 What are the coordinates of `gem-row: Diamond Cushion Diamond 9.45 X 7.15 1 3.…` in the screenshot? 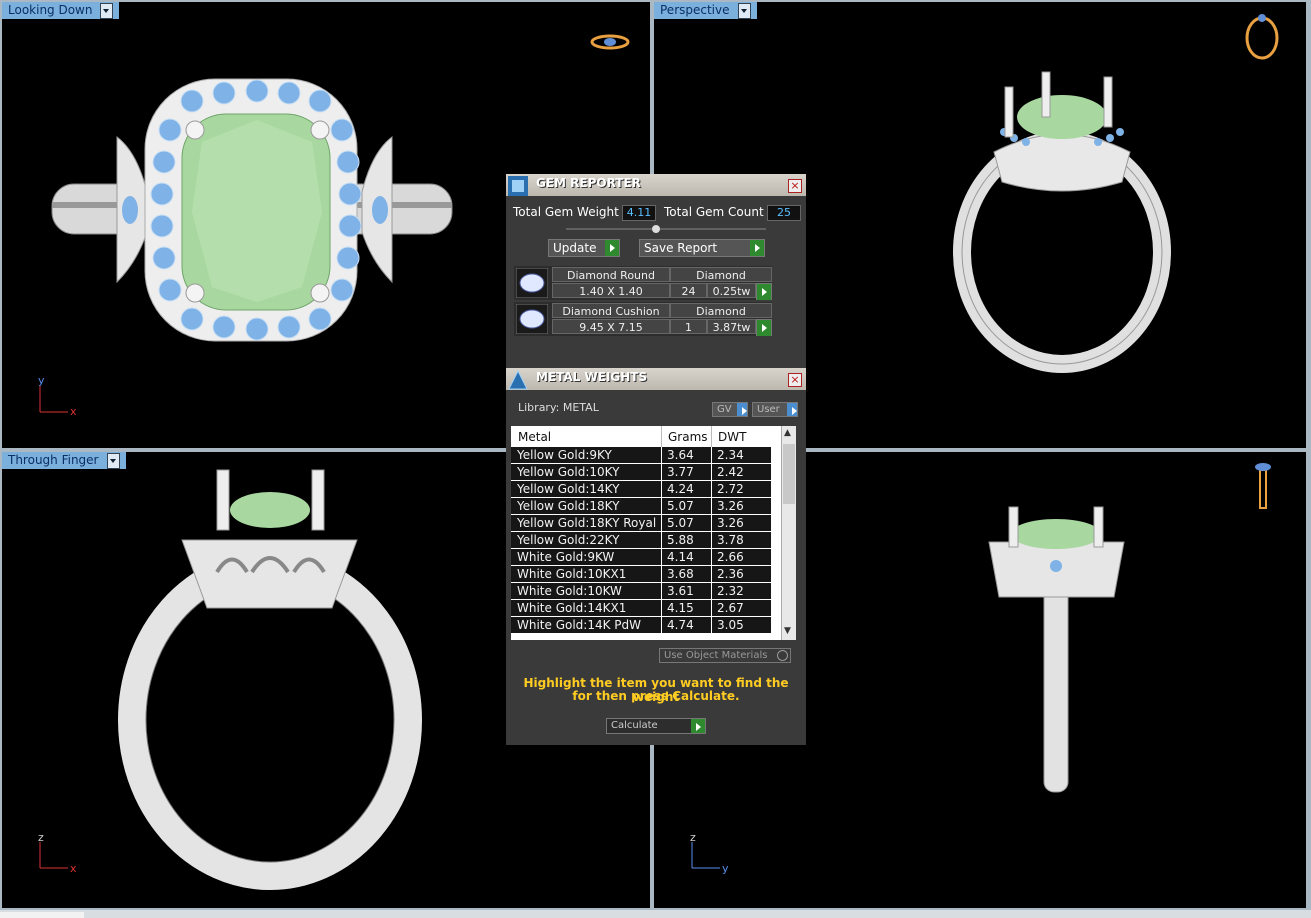 It's located at (643, 319).